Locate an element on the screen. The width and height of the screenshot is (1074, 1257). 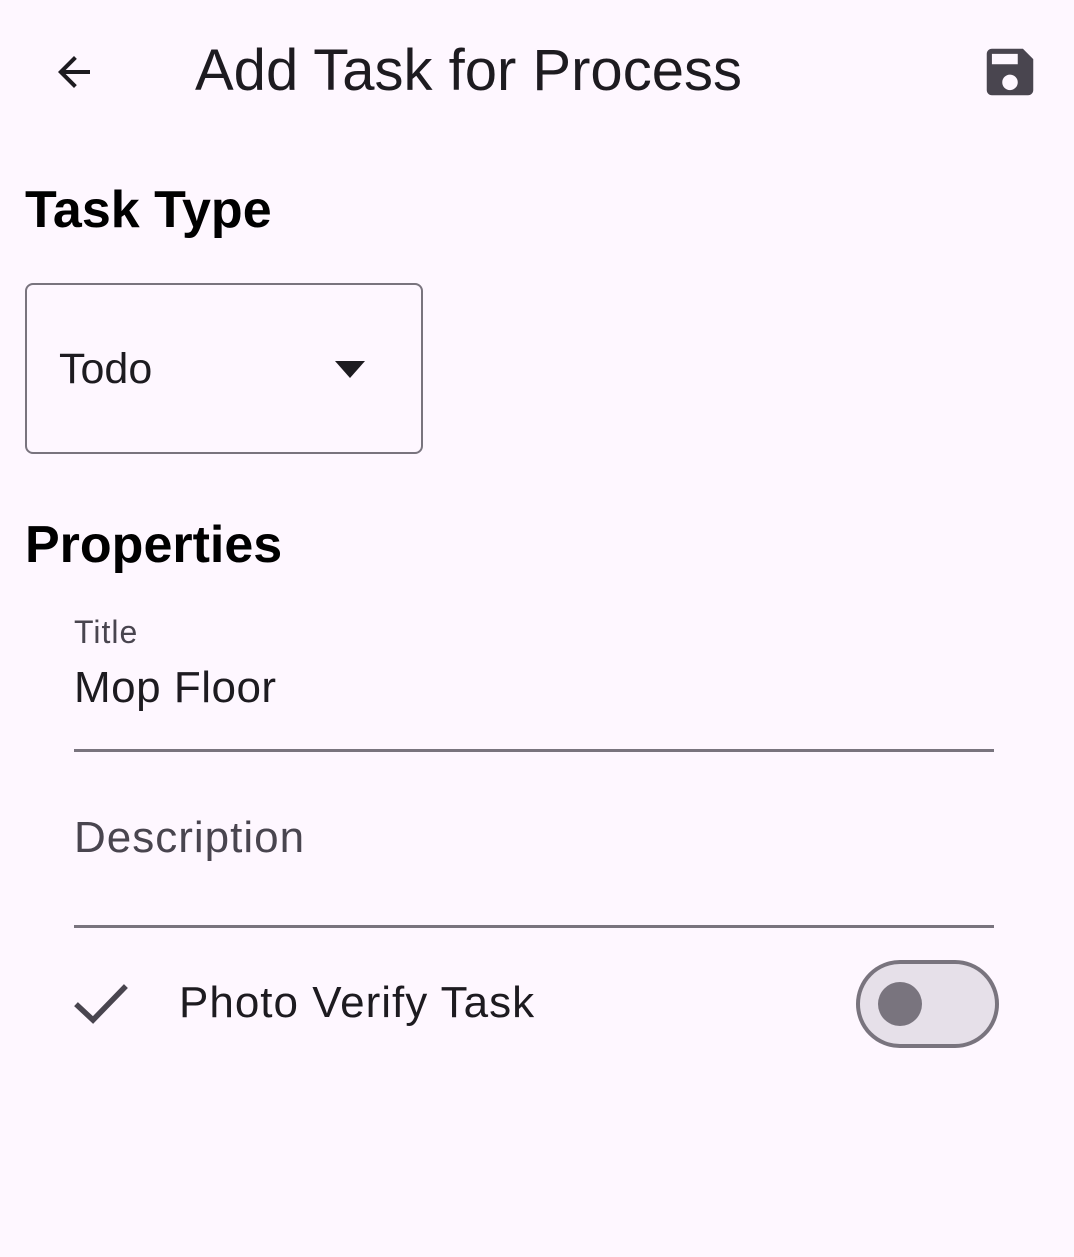
back-button is located at coordinates (74, 72).